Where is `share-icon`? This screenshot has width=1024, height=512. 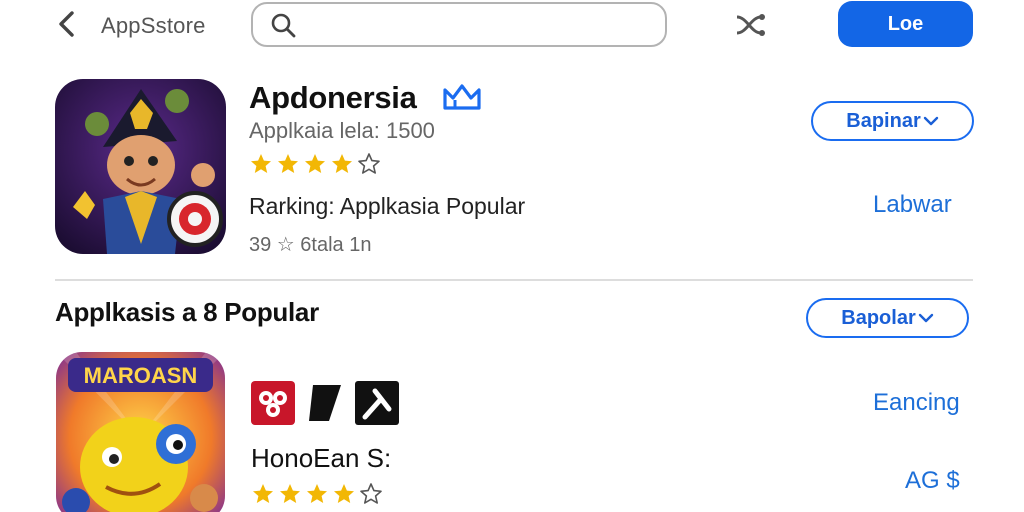 share-icon is located at coordinates (750, 25).